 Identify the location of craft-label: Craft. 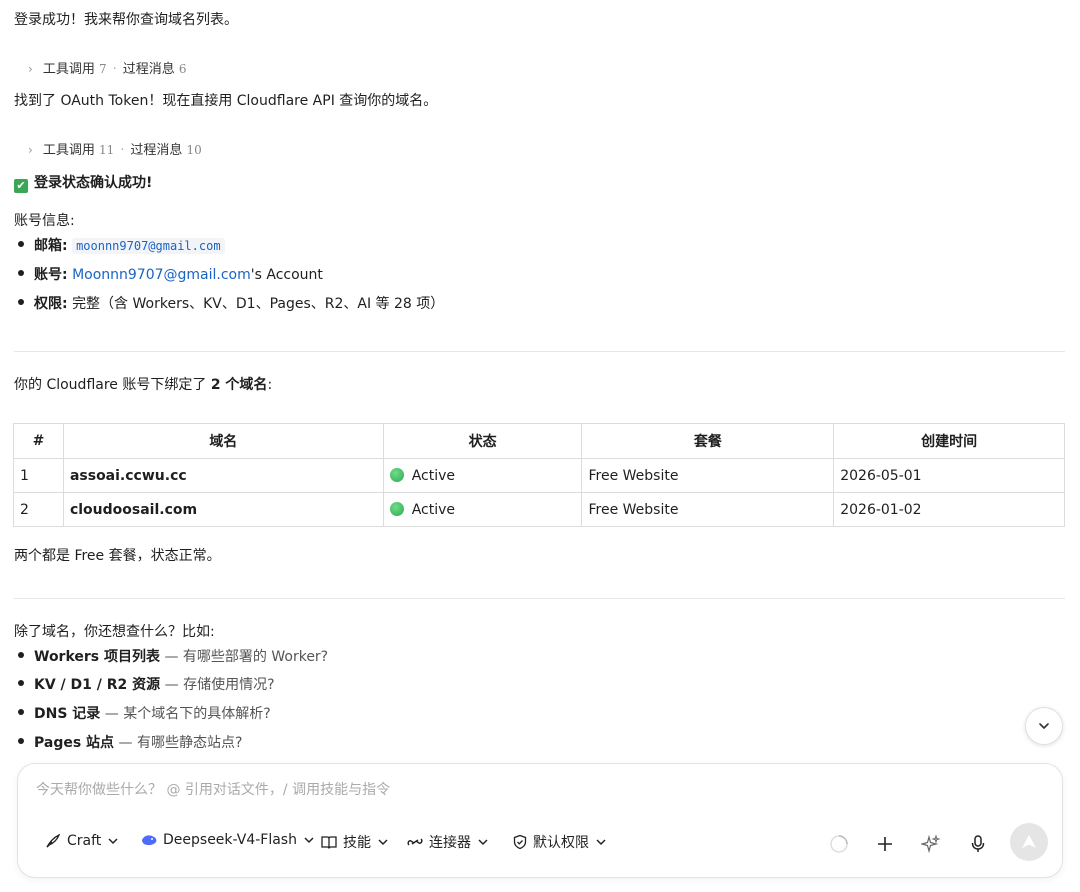
(84, 841).